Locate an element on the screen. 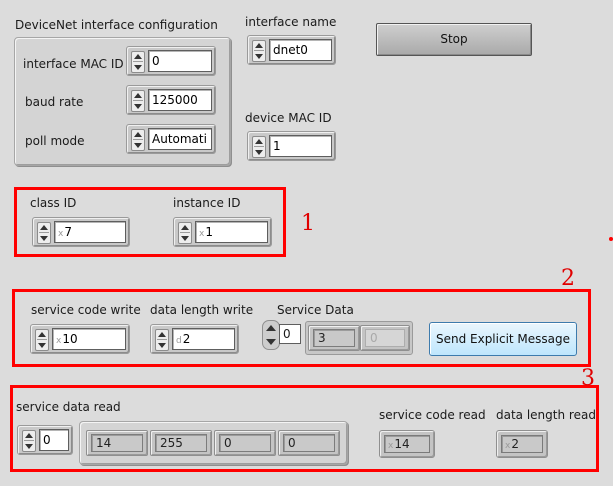  service-code-read-label: service code read is located at coordinates (432, 415).